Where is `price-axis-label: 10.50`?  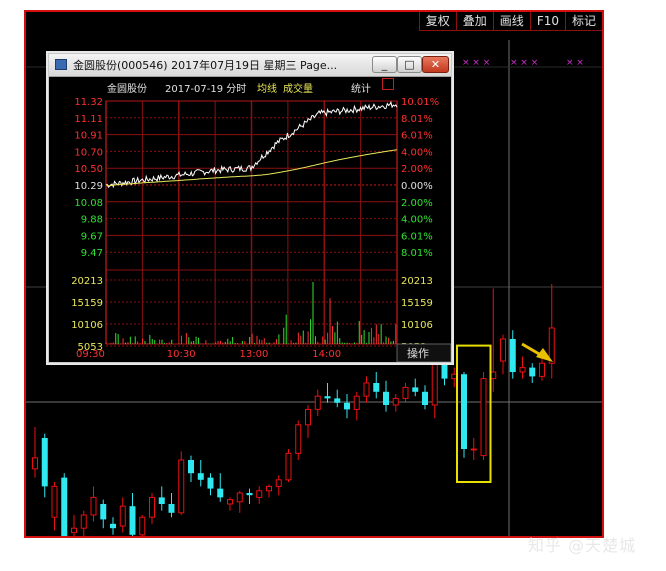
price-axis-label: 10.50 is located at coordinates (88, 169).